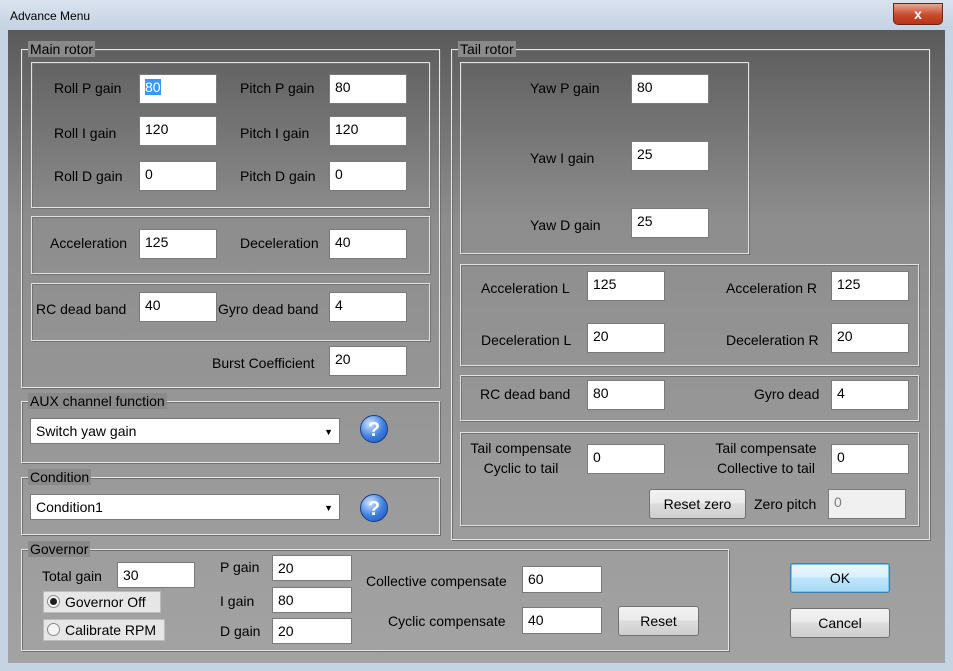 The image size is (953, 671). I want to click on close-button: x, so click(918, 14).